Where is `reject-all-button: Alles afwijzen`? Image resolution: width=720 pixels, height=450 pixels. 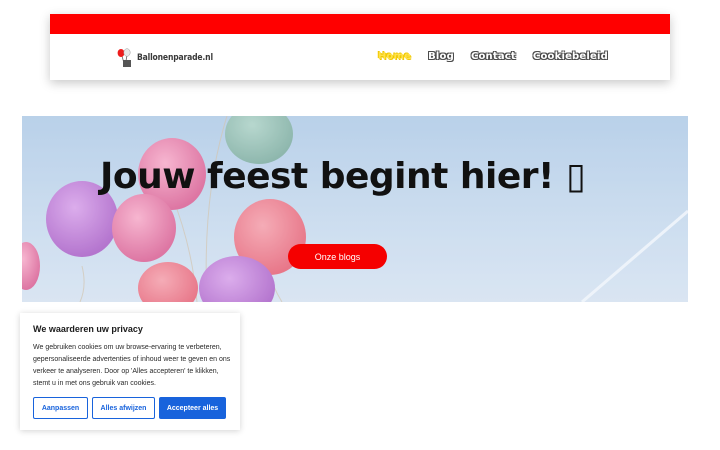 reject-all-button: Alles afwijzen is located at coordinates (123, 408).